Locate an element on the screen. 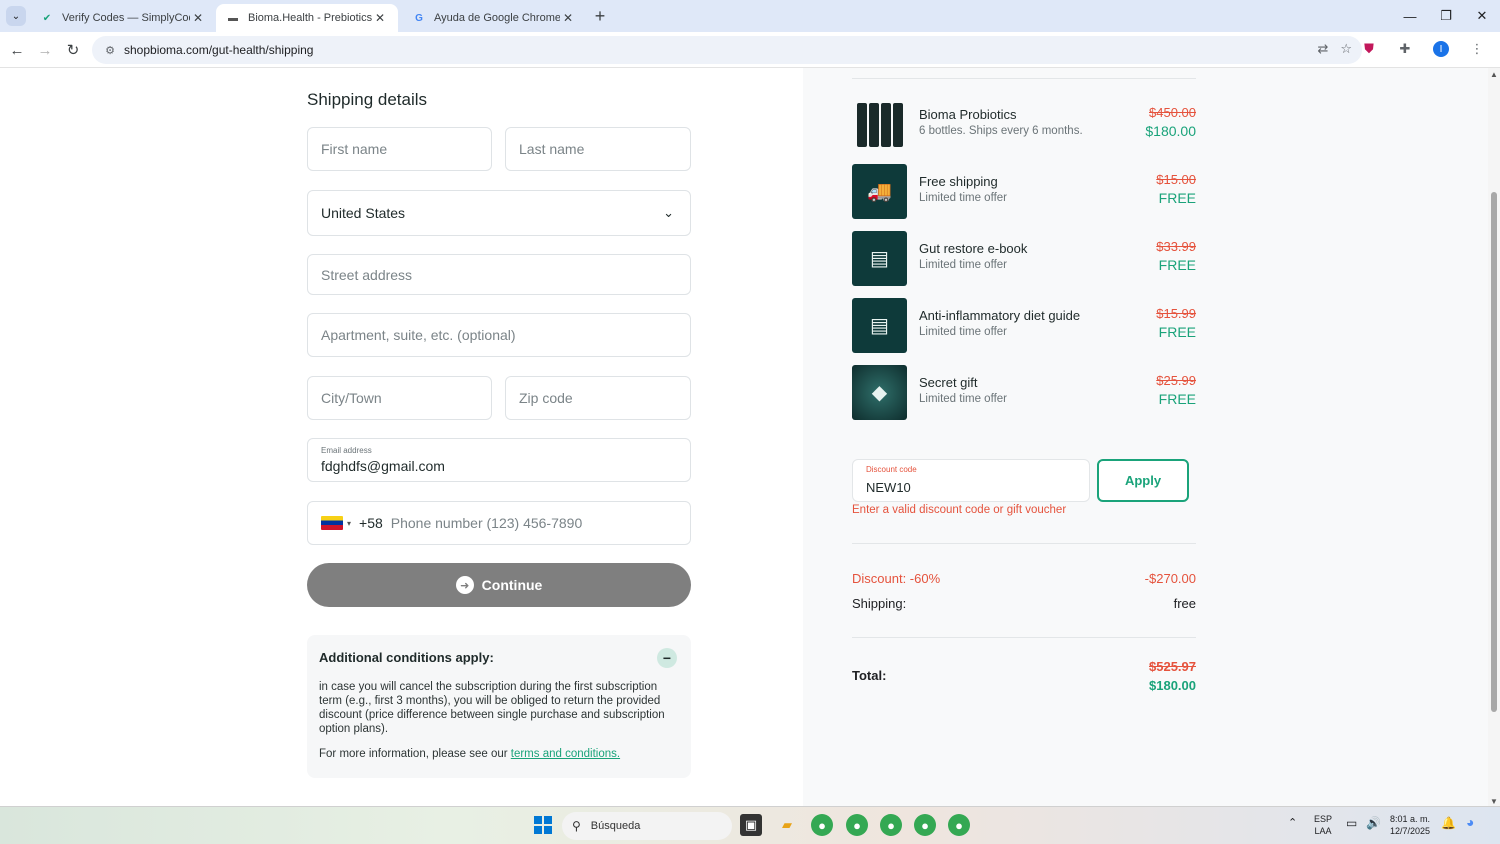 The width and height of the screenshot is (1500, 844). phone-country-code: +58 is located at coordinates (371, 523).